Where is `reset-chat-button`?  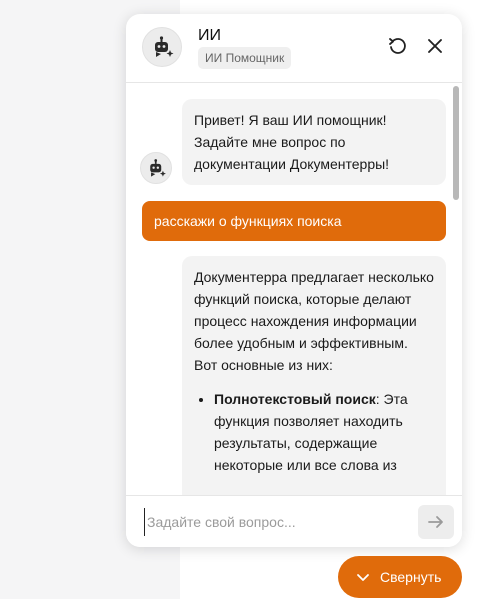
reset-chat-button is located at coordinates (397, 46).